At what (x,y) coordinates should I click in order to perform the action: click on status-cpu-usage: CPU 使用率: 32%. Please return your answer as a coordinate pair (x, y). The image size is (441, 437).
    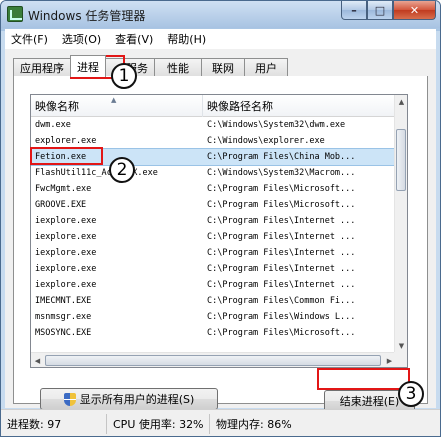
    Looking at the image, I should click on (158, 423).